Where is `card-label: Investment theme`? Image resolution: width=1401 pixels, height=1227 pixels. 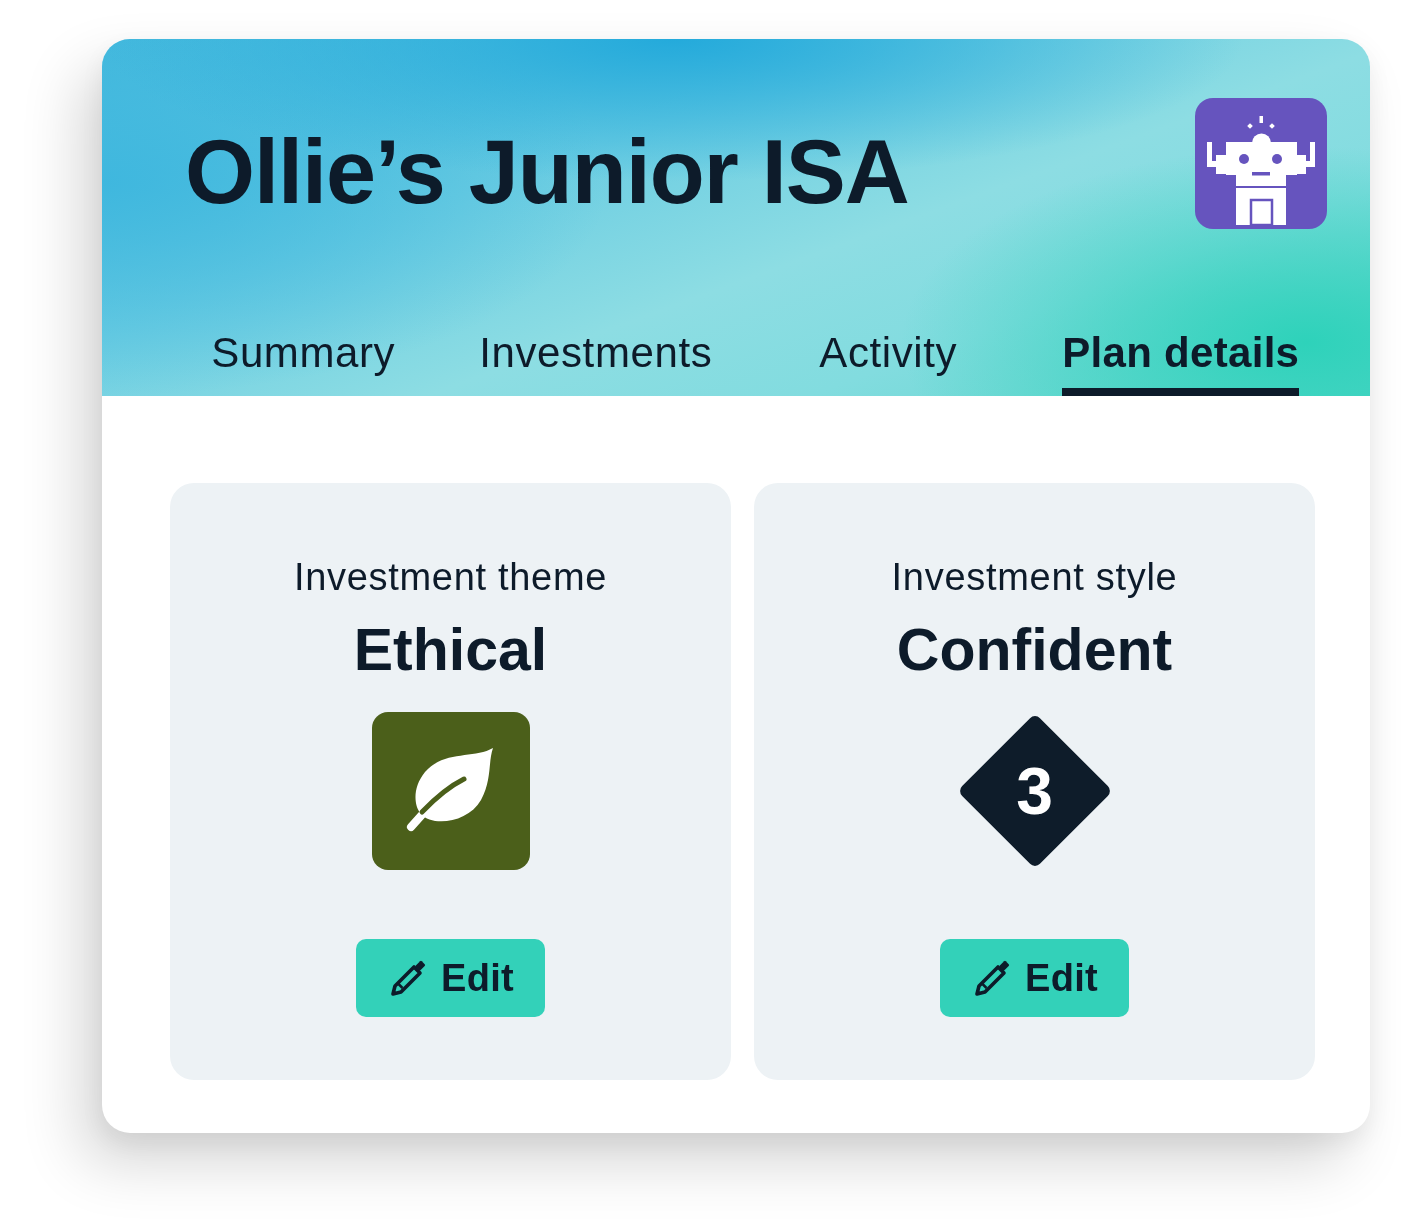 card-label: Investment theme is located at coordinates (450, 577).